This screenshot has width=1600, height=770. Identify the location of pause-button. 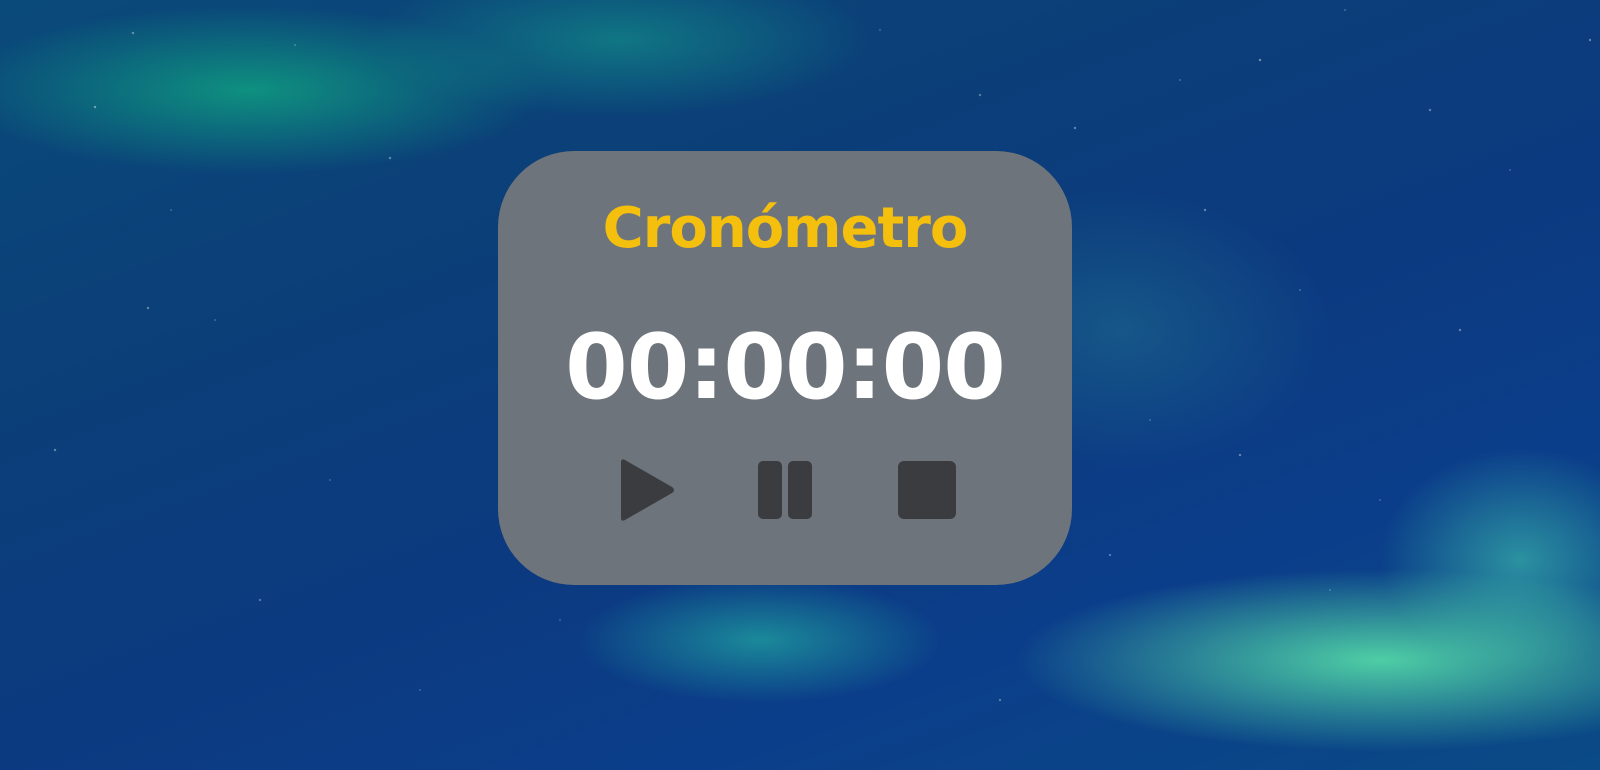
(785, 490).